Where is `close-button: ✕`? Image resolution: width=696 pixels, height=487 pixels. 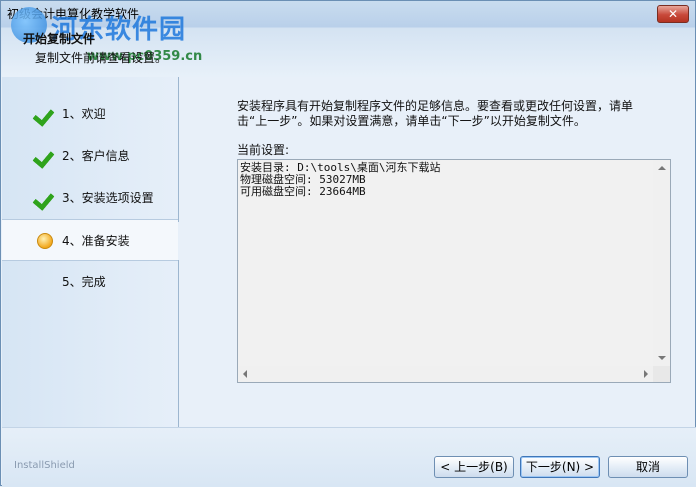
close-button: ✕ is located at coordinates (673, 14).